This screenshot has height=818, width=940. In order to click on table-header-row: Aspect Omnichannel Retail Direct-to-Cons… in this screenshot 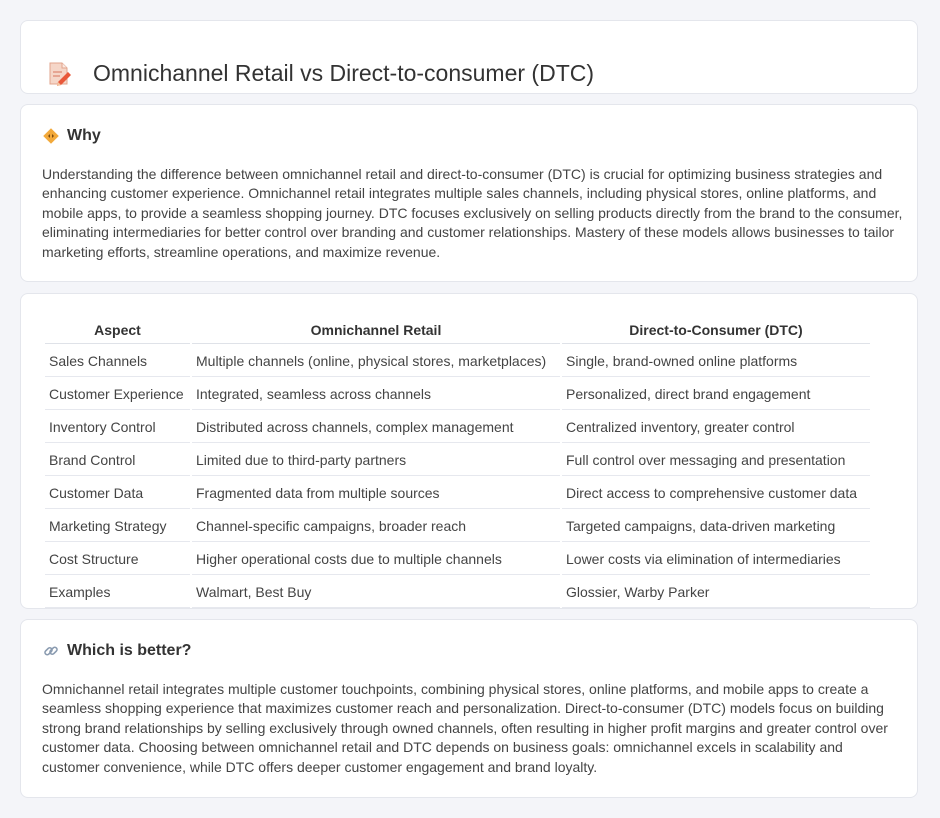, I will do `click(457, 331)`.